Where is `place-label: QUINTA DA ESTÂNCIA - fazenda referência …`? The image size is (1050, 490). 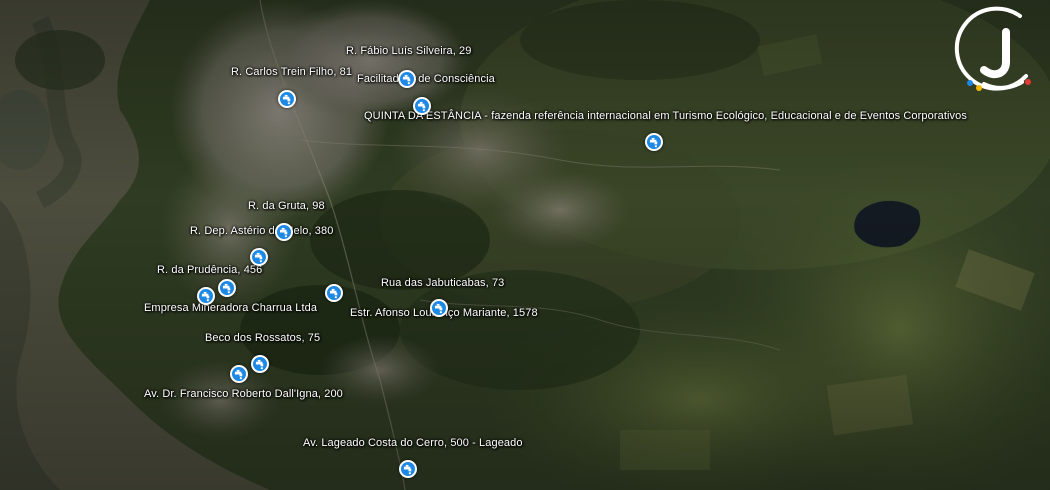
place-label: QUINTA DA ESTÂNCIA - fazenda referência … is located at coordinates (665, 116).